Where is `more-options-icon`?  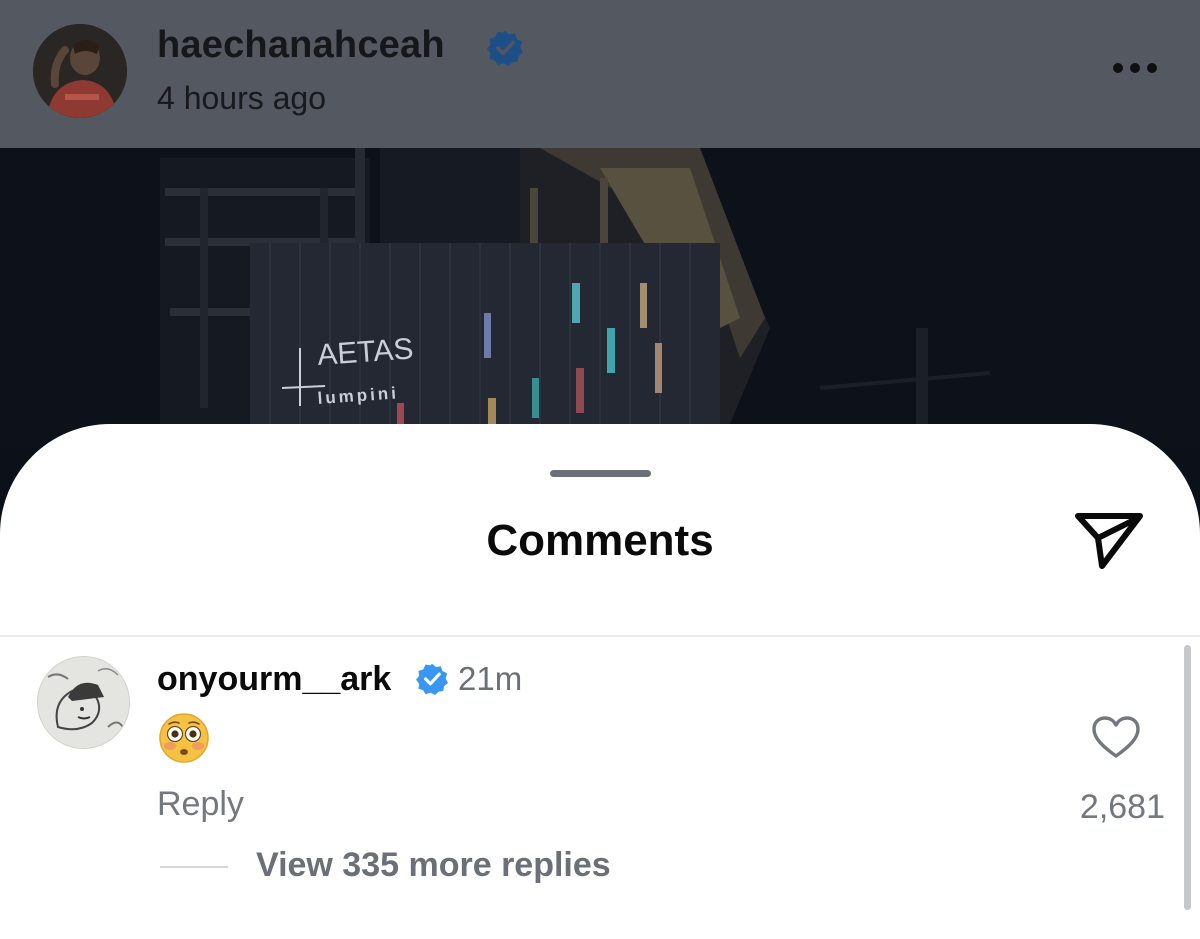
more-options-icon is located at coordinates (1135, 68).